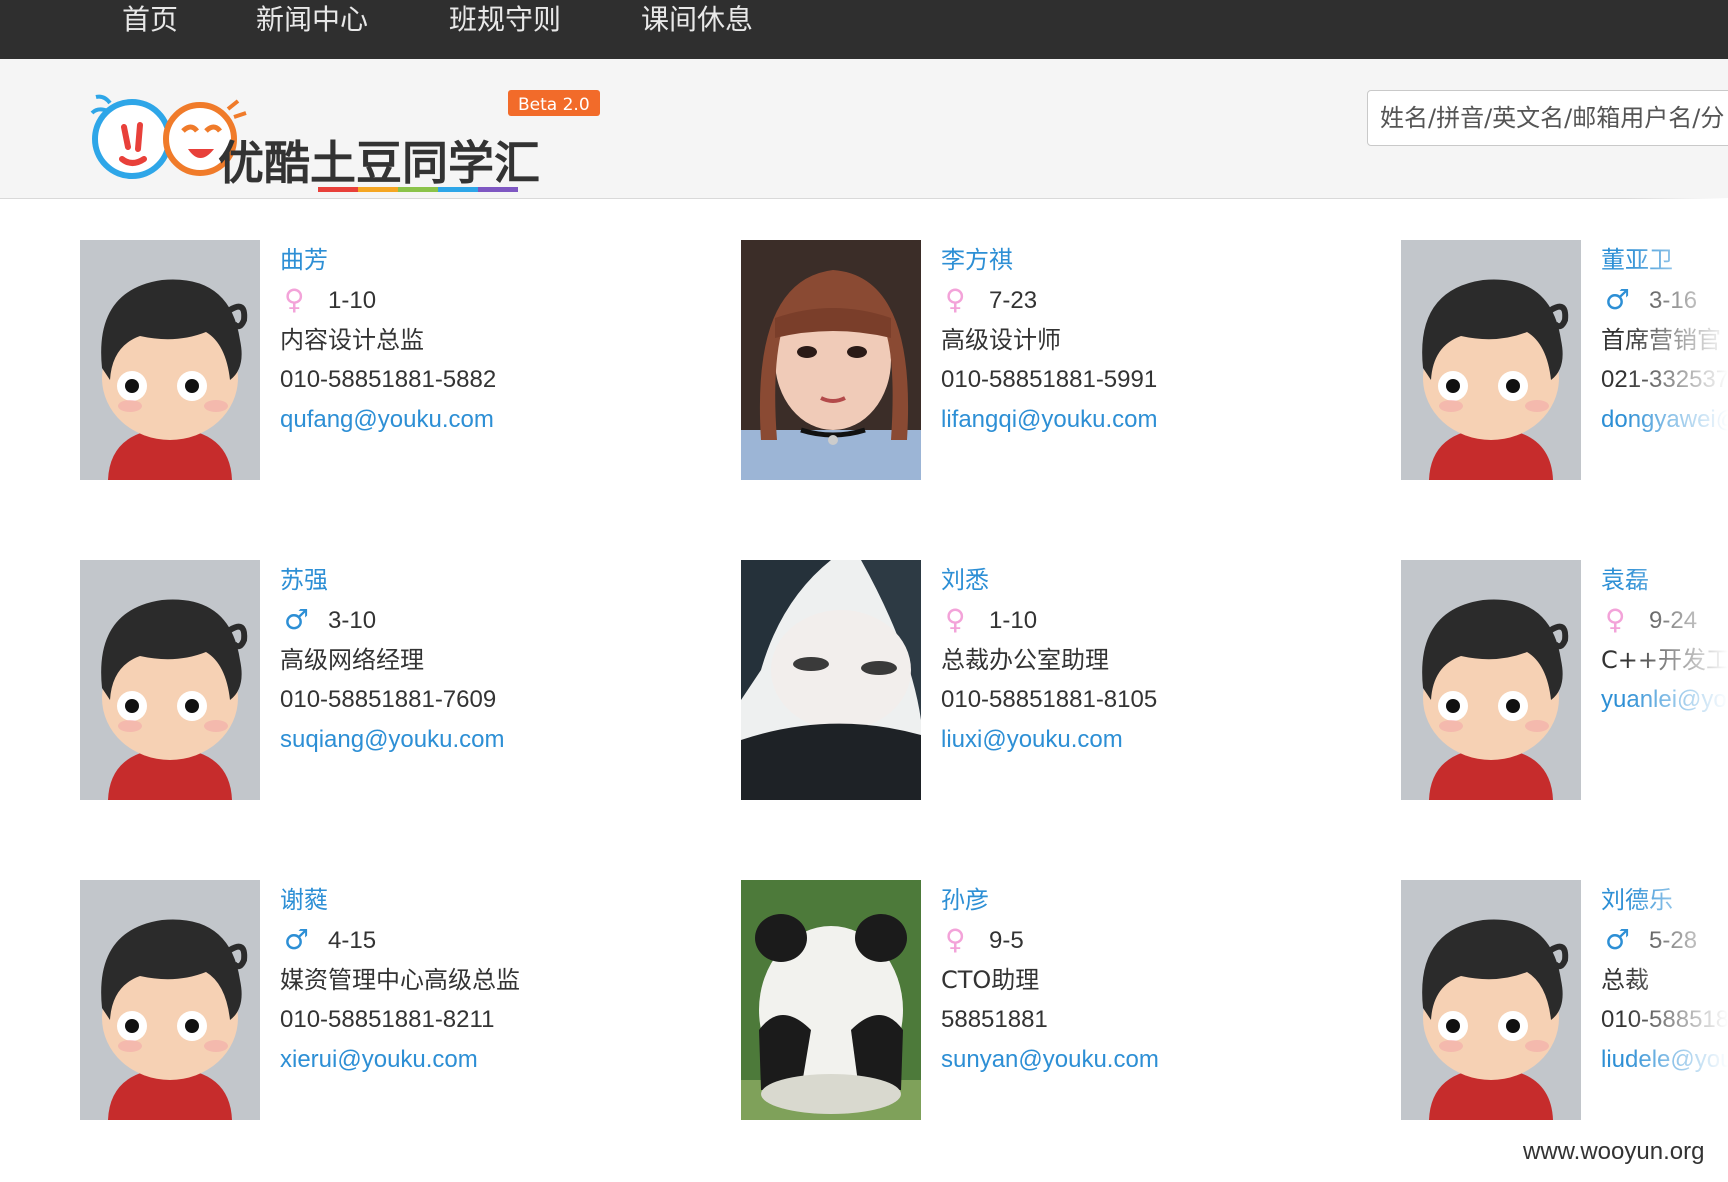 The width and height of the screenshot is (1728, 1182). What do you see at coordinates (977, 260) in the screenshot?
I see `person-name: 李方祺` at bounding box center [977, 260].